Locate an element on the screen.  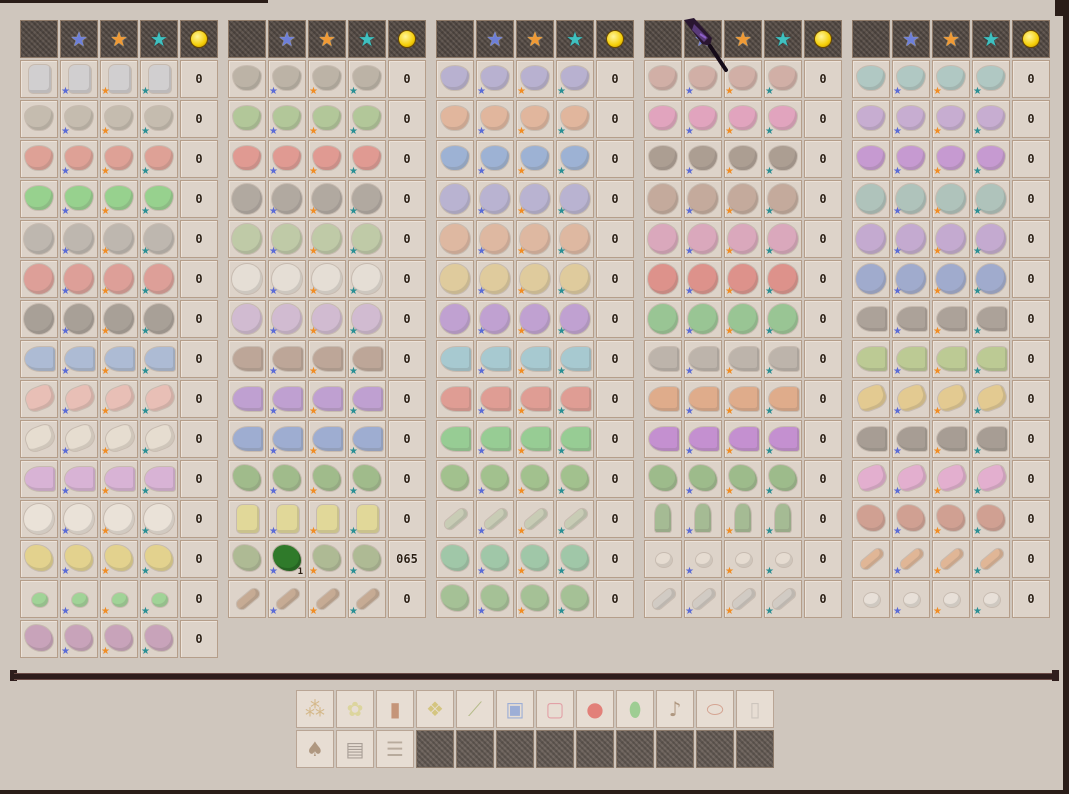
inventory-slot: ▢ is located at coordinates (555, 709).